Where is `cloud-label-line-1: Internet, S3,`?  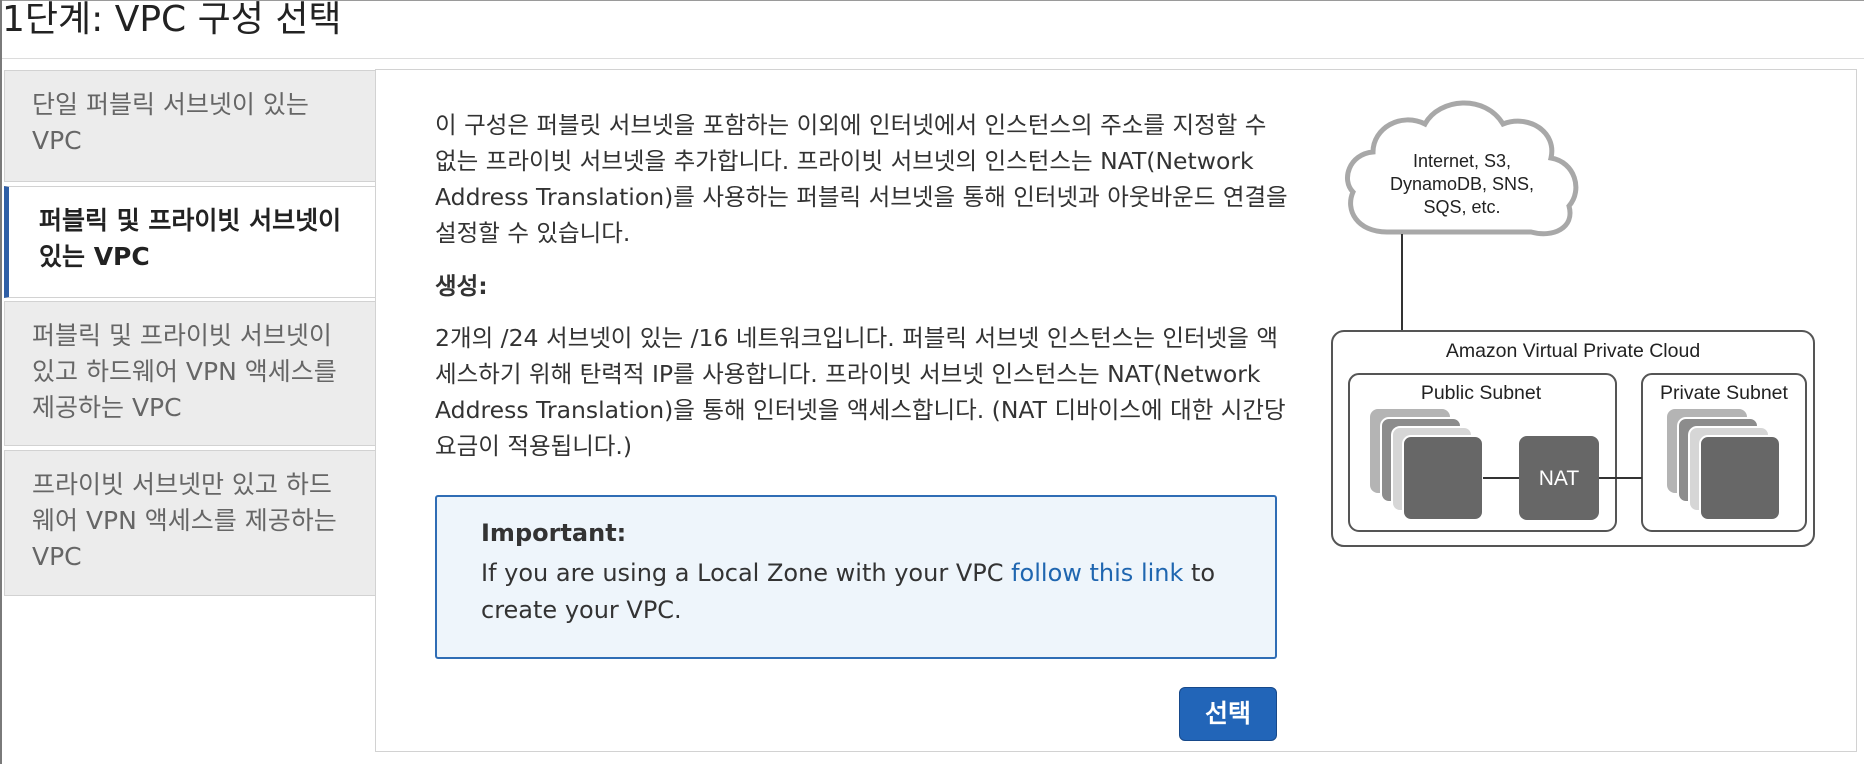 cloud-label-line-1: Internet, S3, is located at coordinates (1462, 161).